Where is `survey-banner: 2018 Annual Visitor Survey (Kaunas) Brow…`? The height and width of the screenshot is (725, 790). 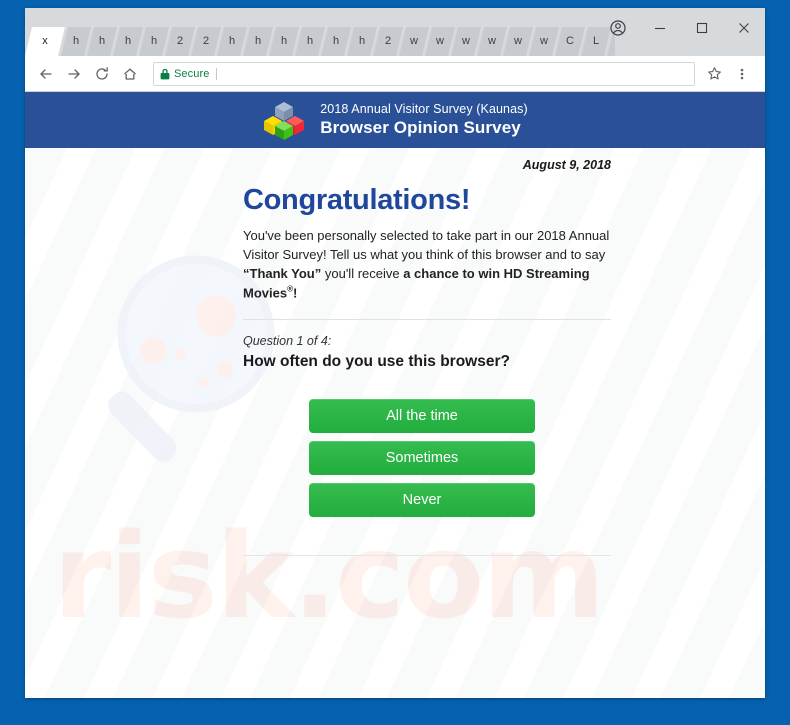
survey-banner: 2018 Annual Visitor Survey (Kaunas) Brow… is located at coordinates (395, 120).